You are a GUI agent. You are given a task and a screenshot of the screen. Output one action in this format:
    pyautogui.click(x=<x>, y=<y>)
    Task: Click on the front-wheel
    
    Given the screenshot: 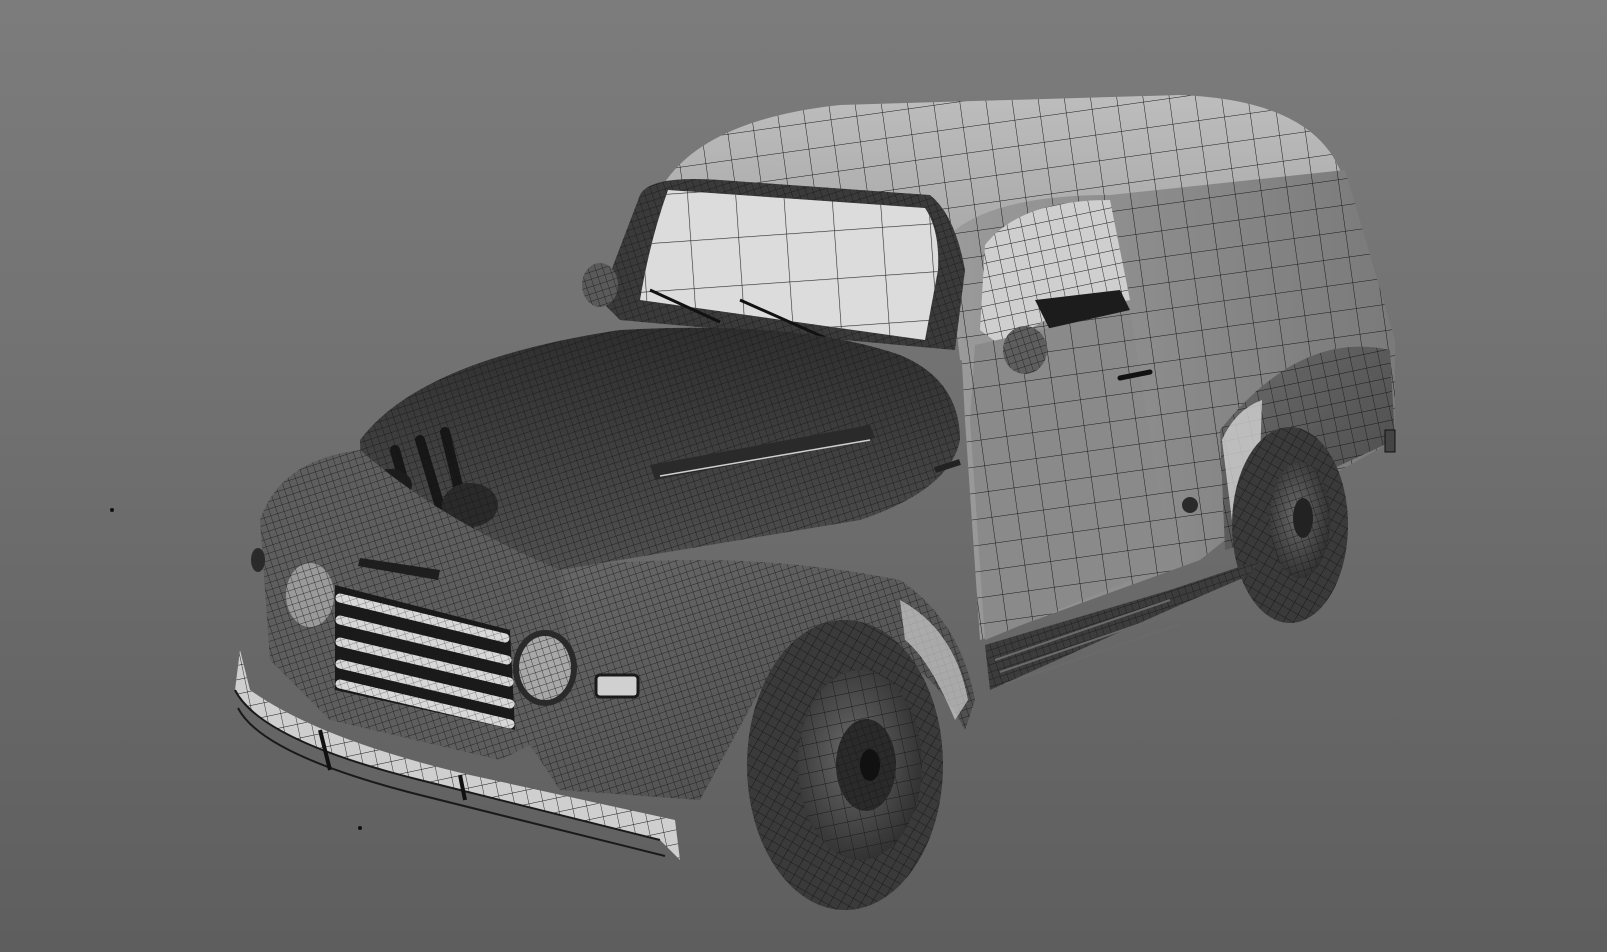 What is the action you would take?
    pyautogui.click(x=845, y=765)
    